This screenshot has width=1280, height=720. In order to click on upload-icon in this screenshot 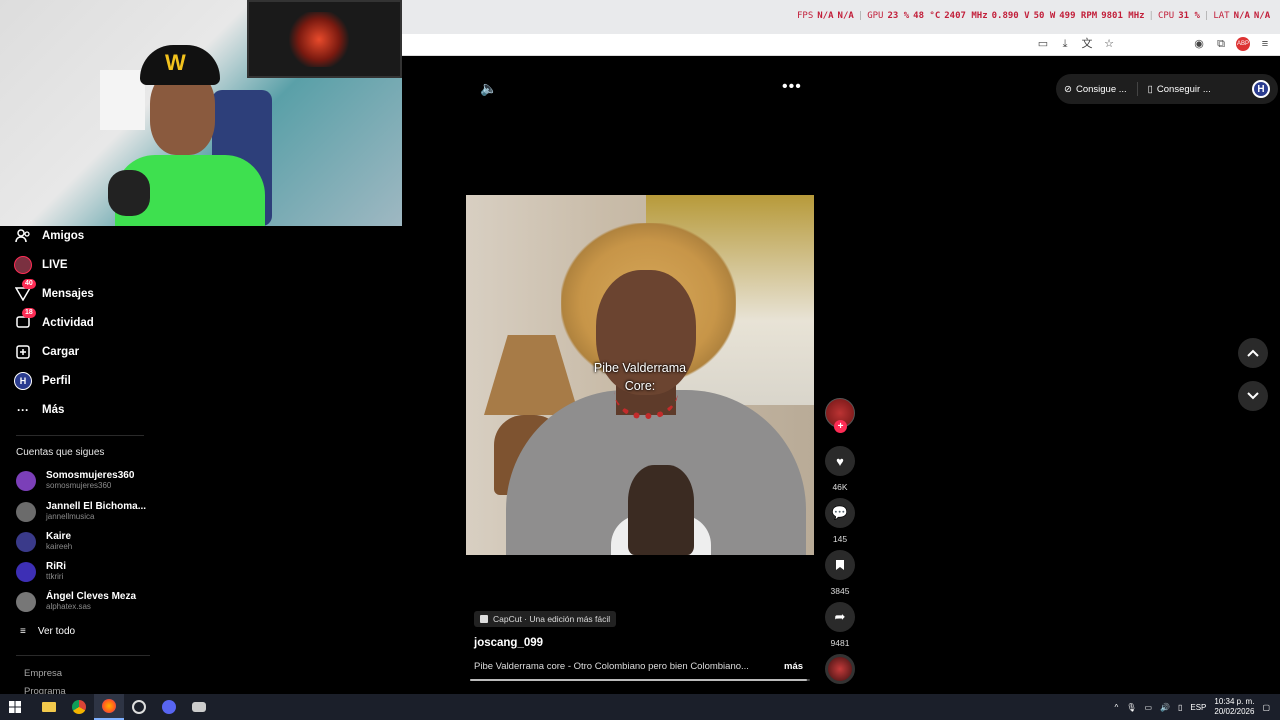, I will do `click(23, 352)`.